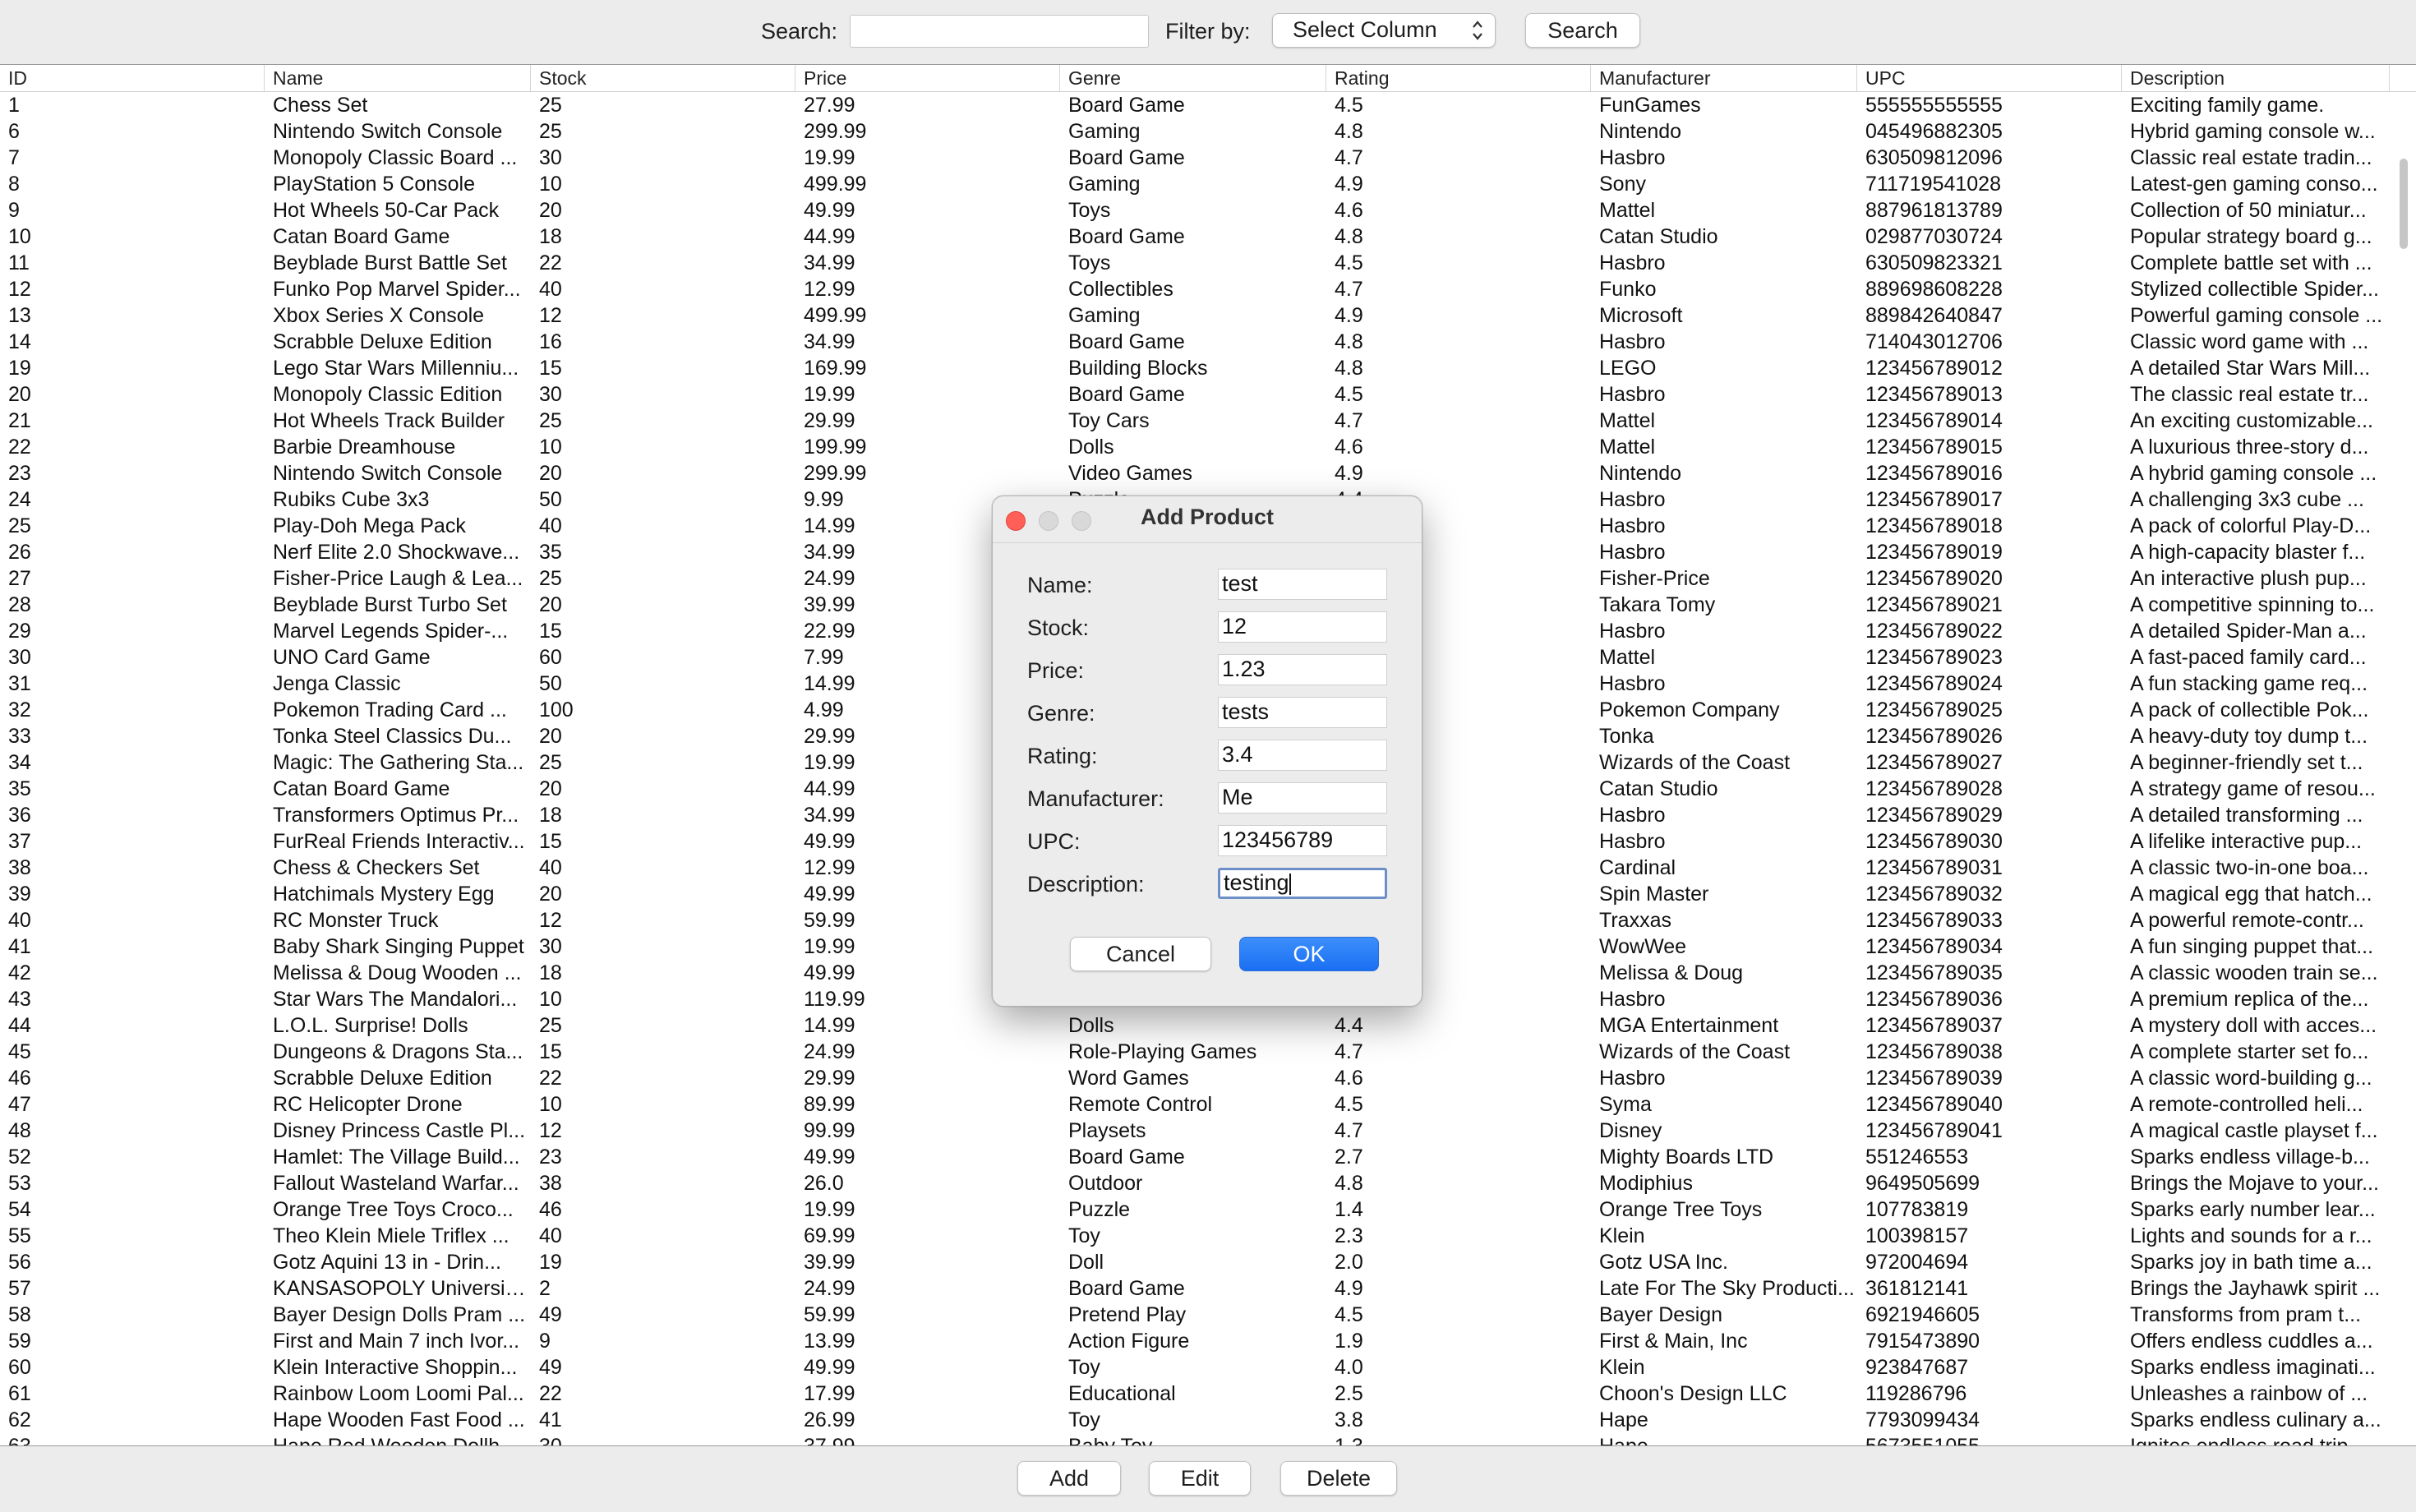  Describe the element at coordinates (1643, 947) in the screenshot. I see `cell-manufacturer: WowWee` at that location.